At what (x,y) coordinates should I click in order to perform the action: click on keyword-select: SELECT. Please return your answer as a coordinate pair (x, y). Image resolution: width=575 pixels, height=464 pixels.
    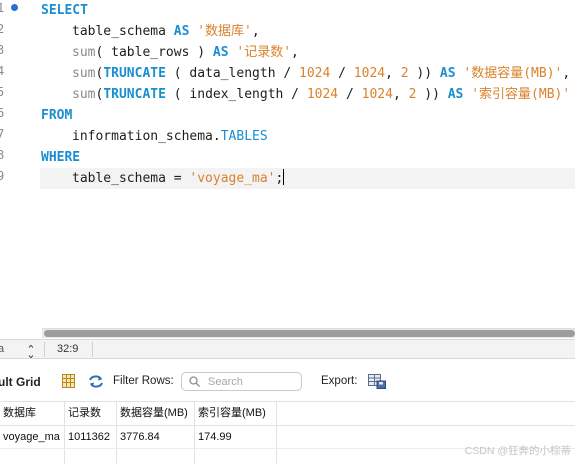
    Looking at the image, I should click on (64, 10).